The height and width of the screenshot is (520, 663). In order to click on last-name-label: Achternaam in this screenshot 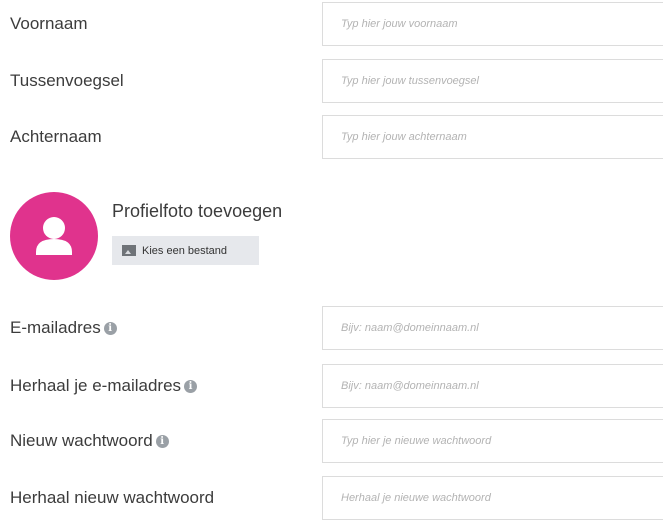, I will do `click(56, 136)`.